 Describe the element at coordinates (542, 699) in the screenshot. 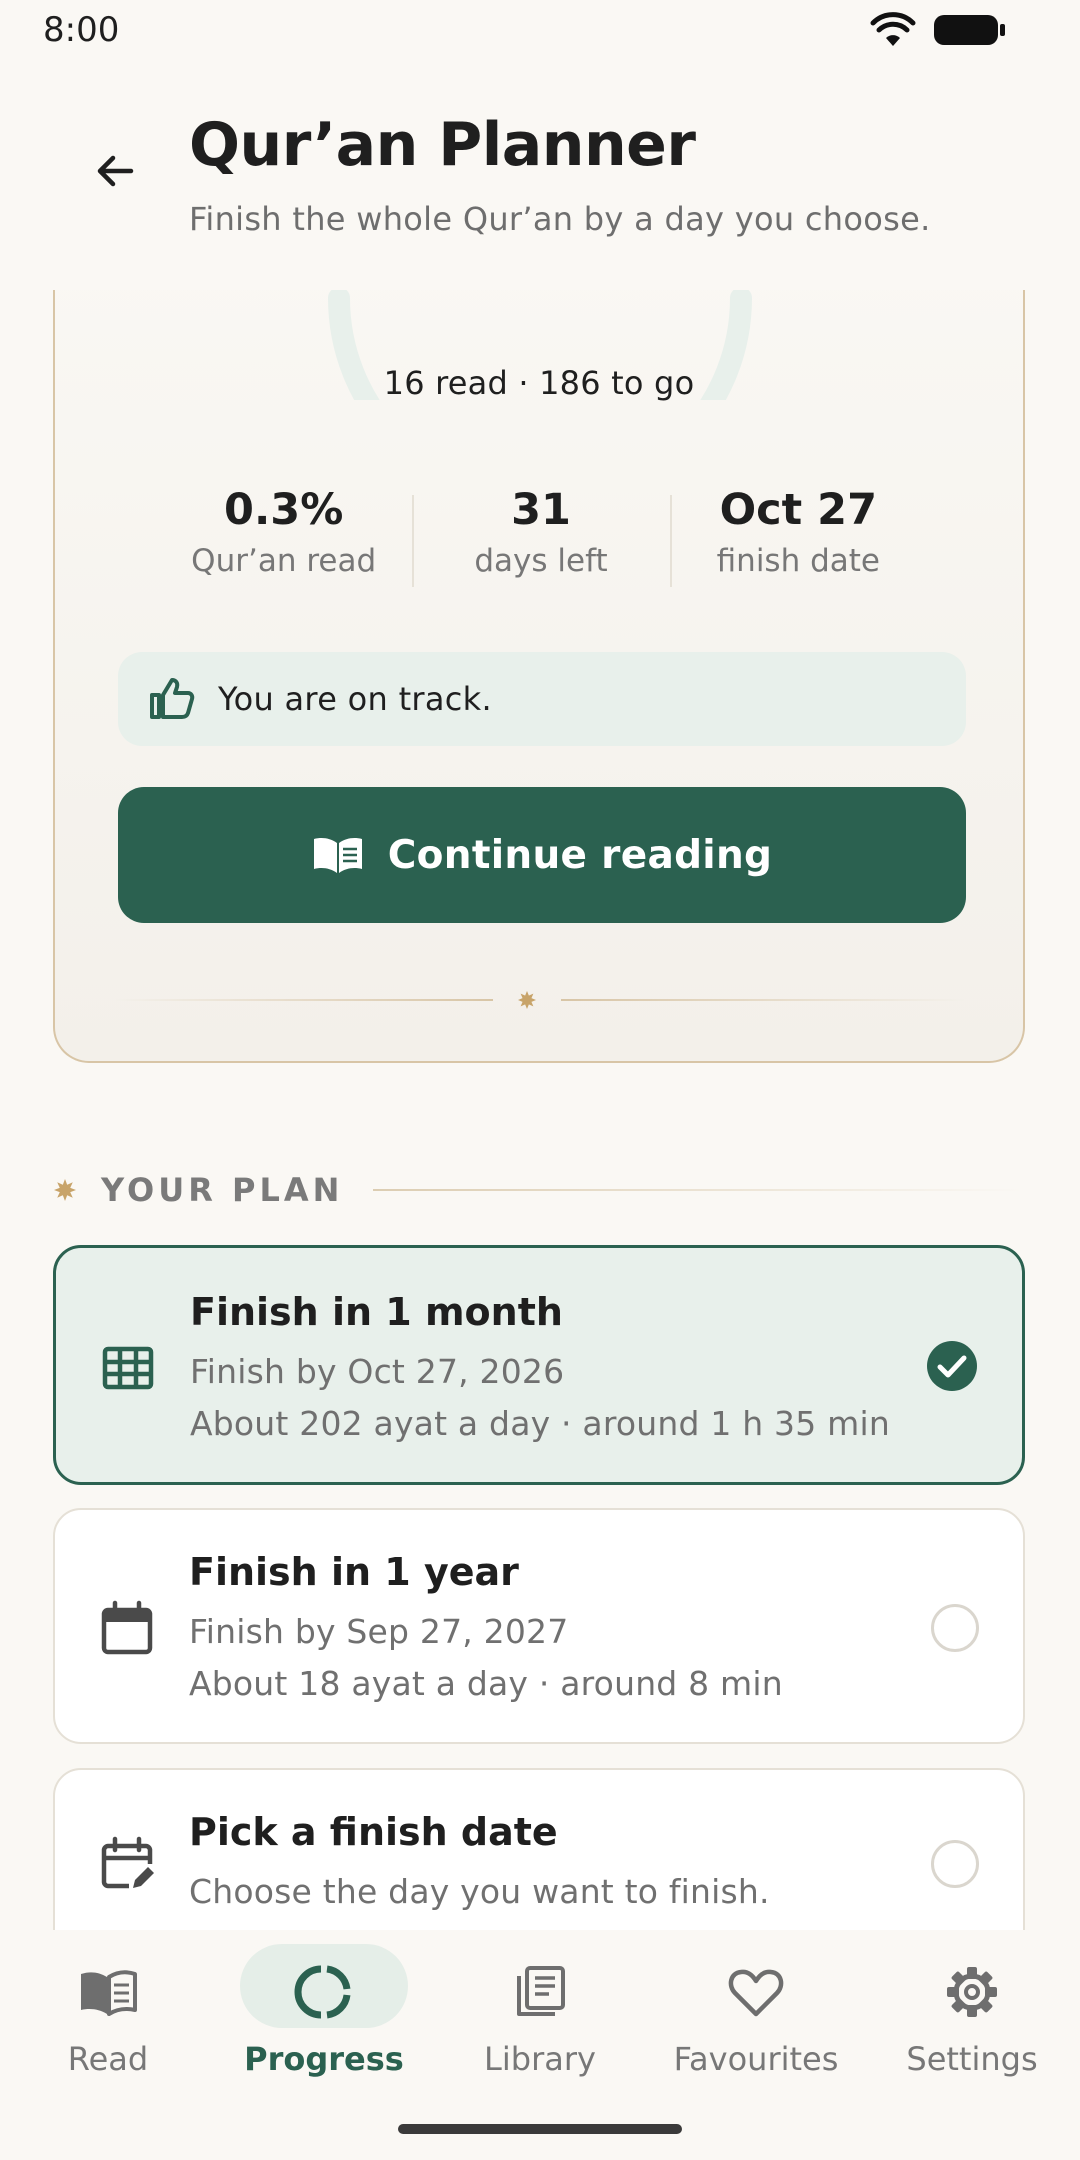

I see `on-track-banner: You are on track.` at that location.